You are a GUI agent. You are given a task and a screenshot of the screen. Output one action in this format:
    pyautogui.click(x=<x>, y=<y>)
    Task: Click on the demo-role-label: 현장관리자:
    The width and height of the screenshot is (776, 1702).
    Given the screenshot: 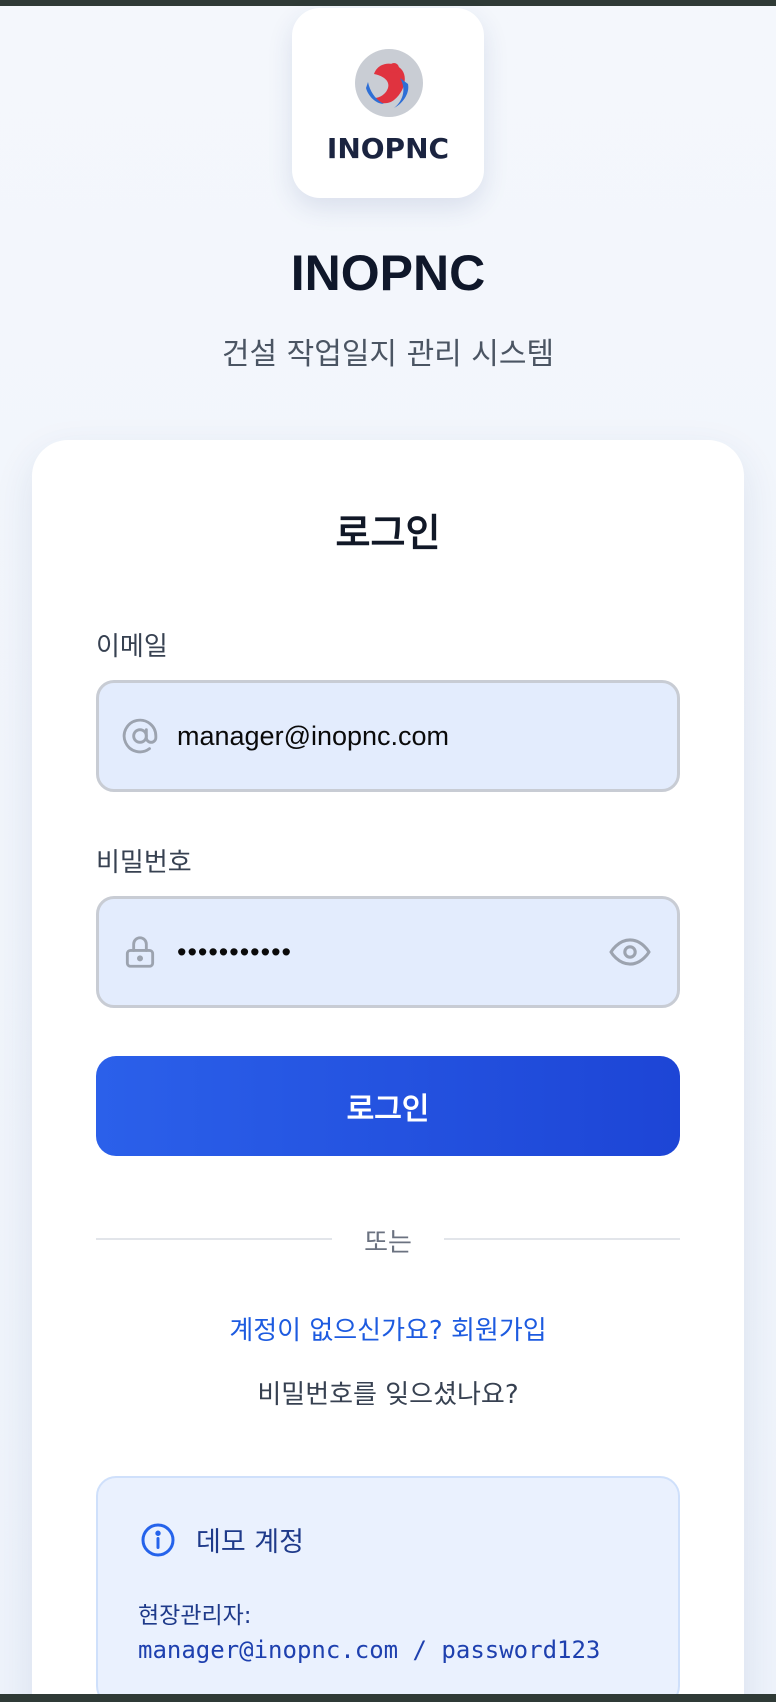 What is the action you would take?
    pyautogui.click(x=195, y=1616)
    